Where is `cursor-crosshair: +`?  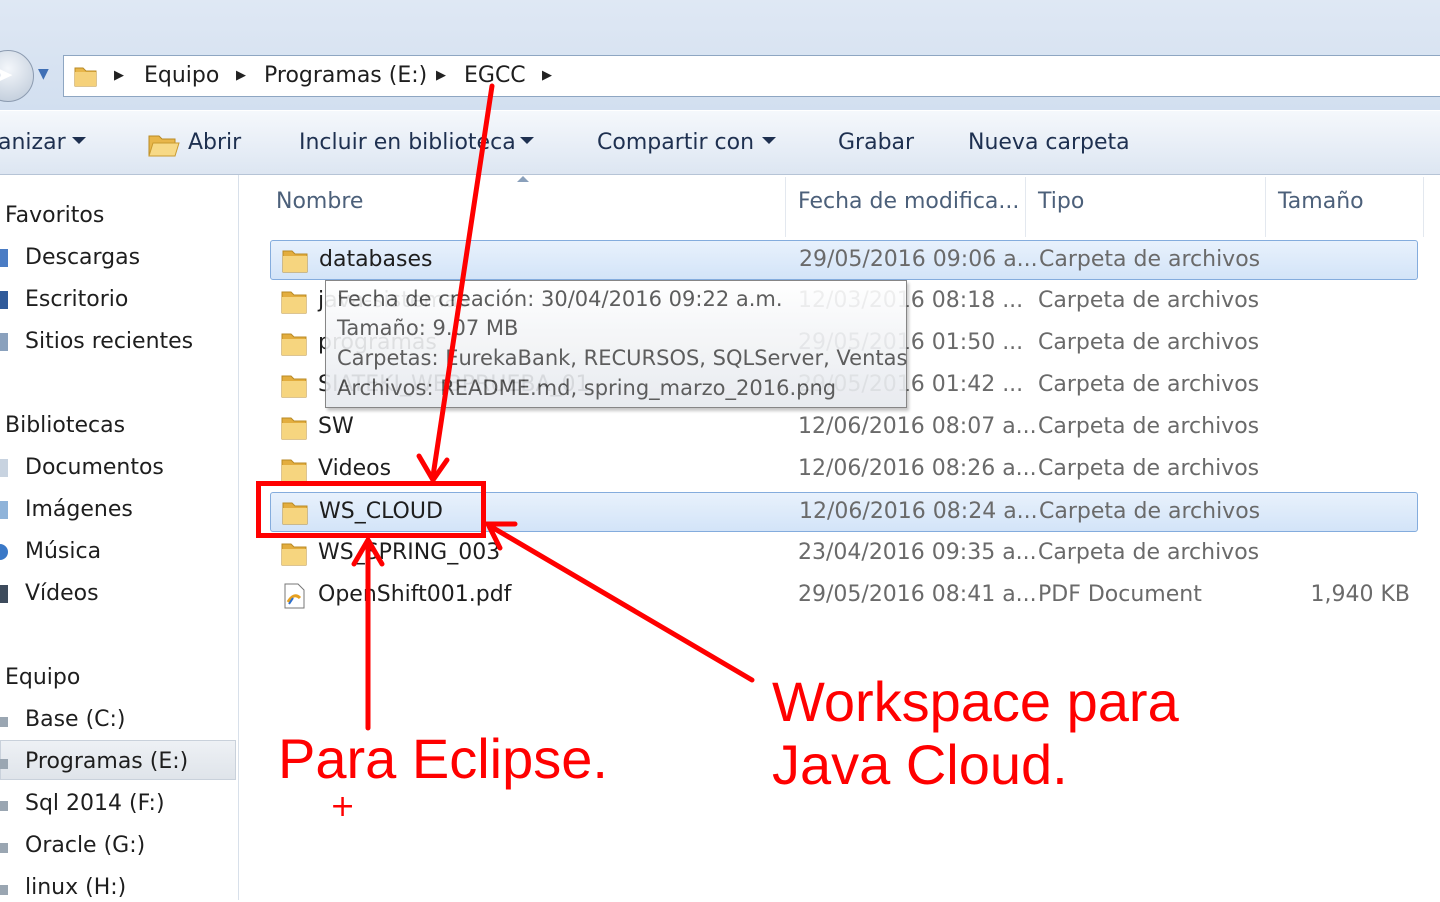
cursor-crosshair: + is located at coordinates (343, 806).